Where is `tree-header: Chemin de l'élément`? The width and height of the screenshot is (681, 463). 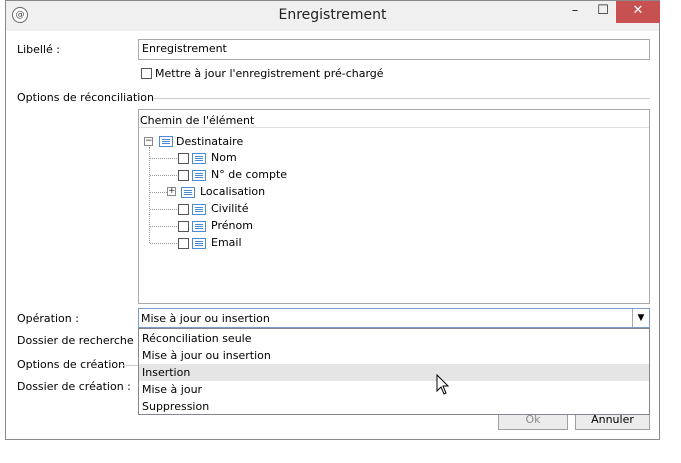
tree-header: Chemin de l'élément is located at coordinates (394, 119).